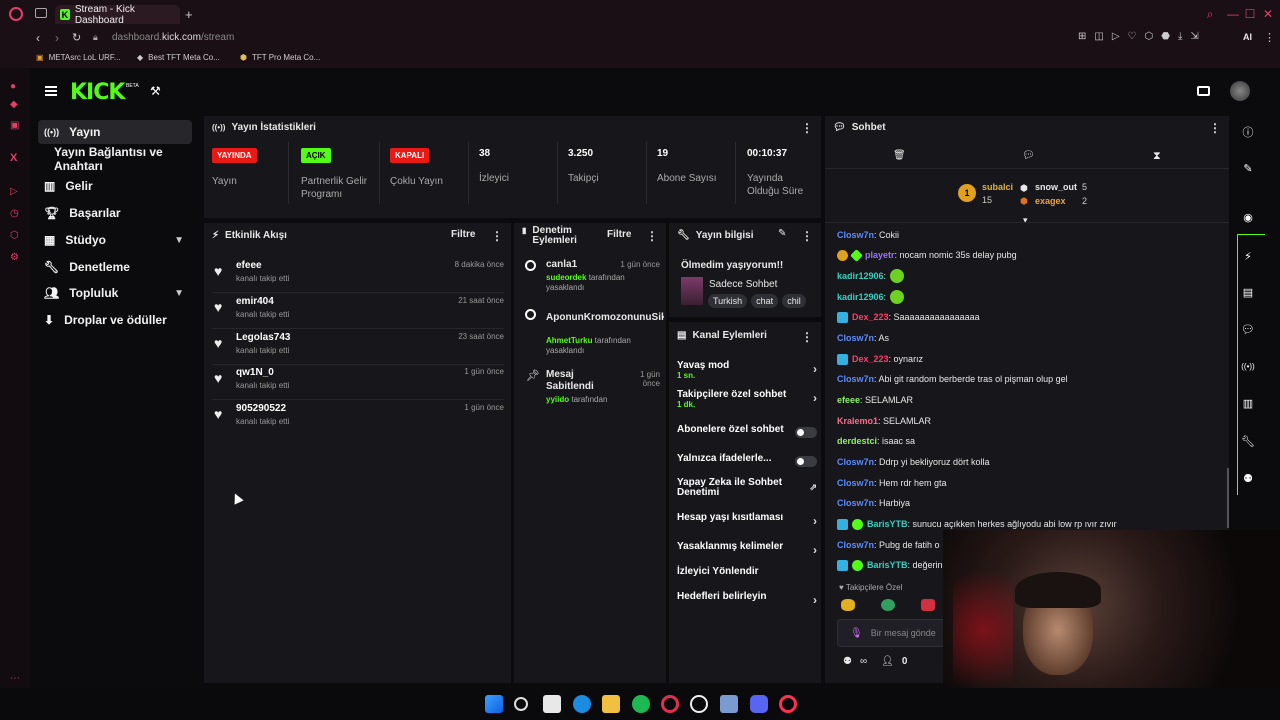 The image size is (1280, 720). I want to click on chat-message: Closw7n: Hem rdr hem gta, so click(1032, 483).